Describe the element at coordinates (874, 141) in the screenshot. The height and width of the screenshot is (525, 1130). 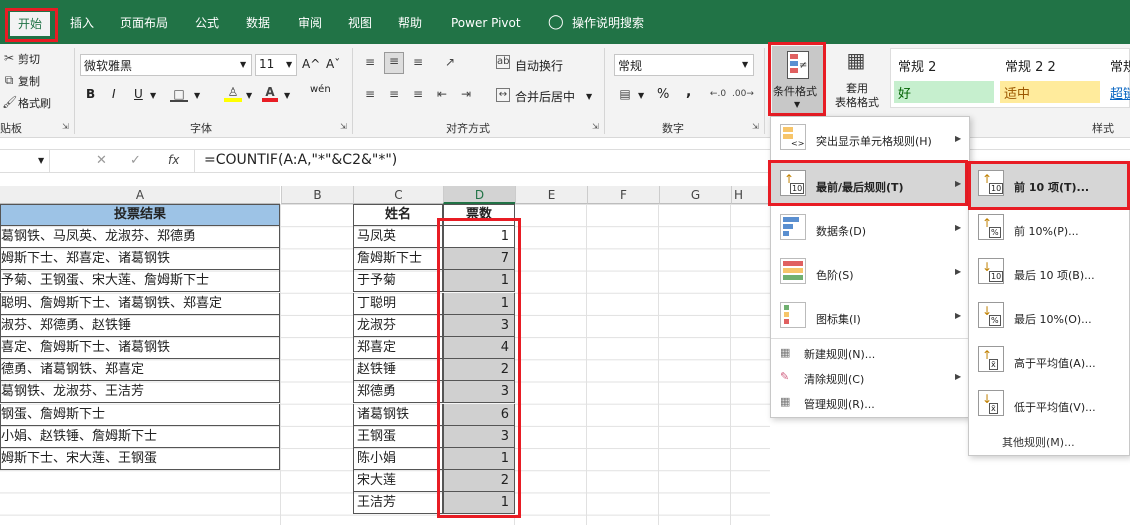
I see `cf-menu-highlight-rules: 突出显示单元格规则(H)` at that location.